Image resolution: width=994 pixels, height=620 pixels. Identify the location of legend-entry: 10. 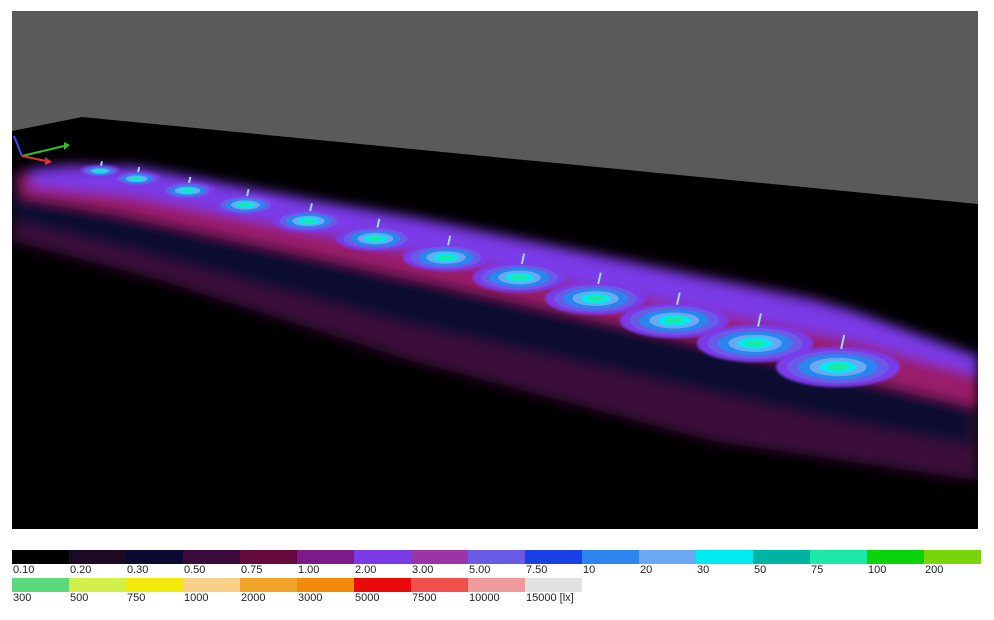
(610, 564).